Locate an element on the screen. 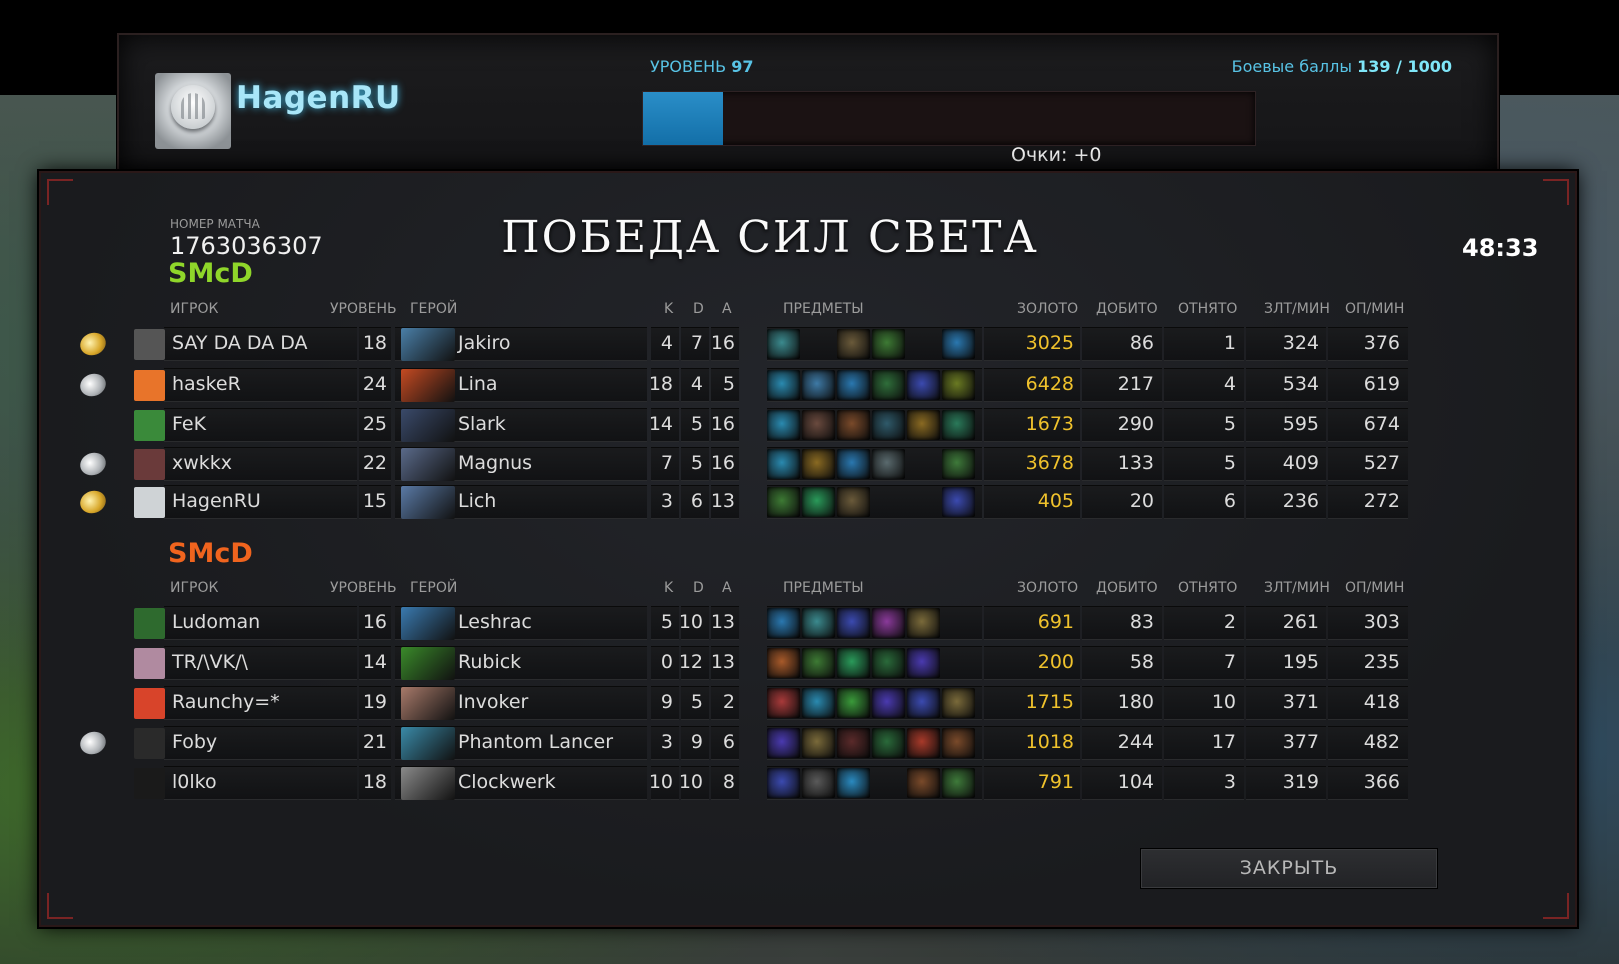  gpm-value: 319 is located at coordinates (1300, 782).